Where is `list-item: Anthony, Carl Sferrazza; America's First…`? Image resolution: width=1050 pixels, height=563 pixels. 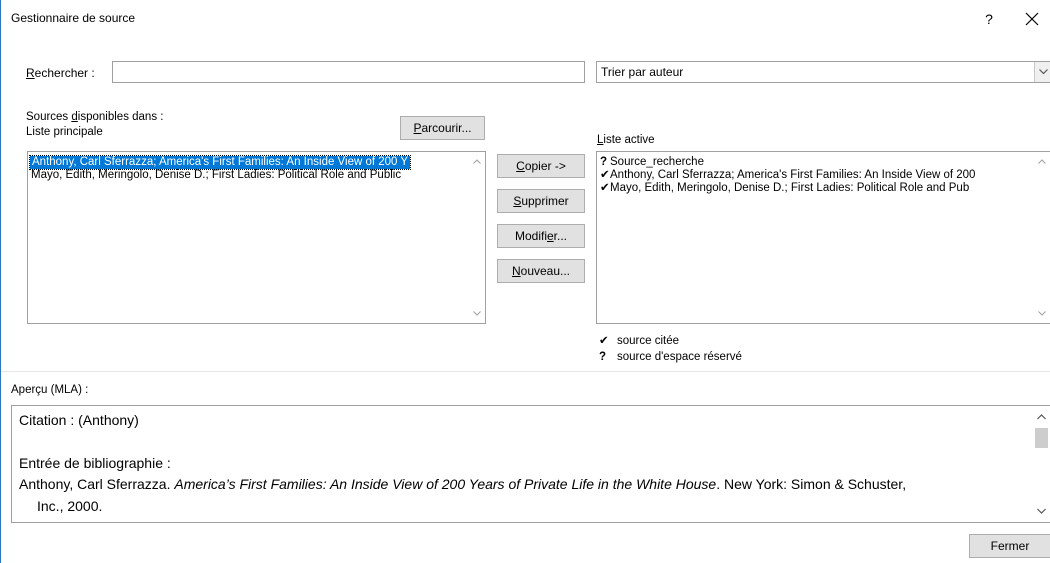
list-item: Anthony, Carl Sferrazza; America's First… is located at coordinates (220, 162).